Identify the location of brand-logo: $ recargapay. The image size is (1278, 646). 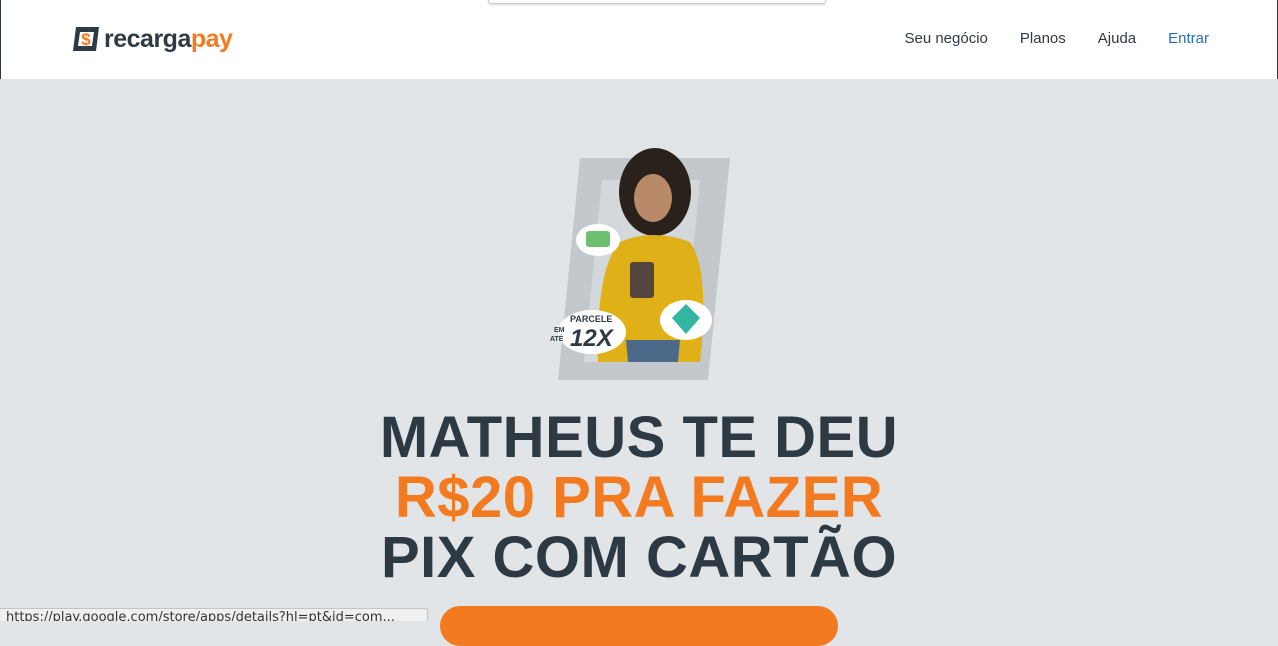
(152, 39).